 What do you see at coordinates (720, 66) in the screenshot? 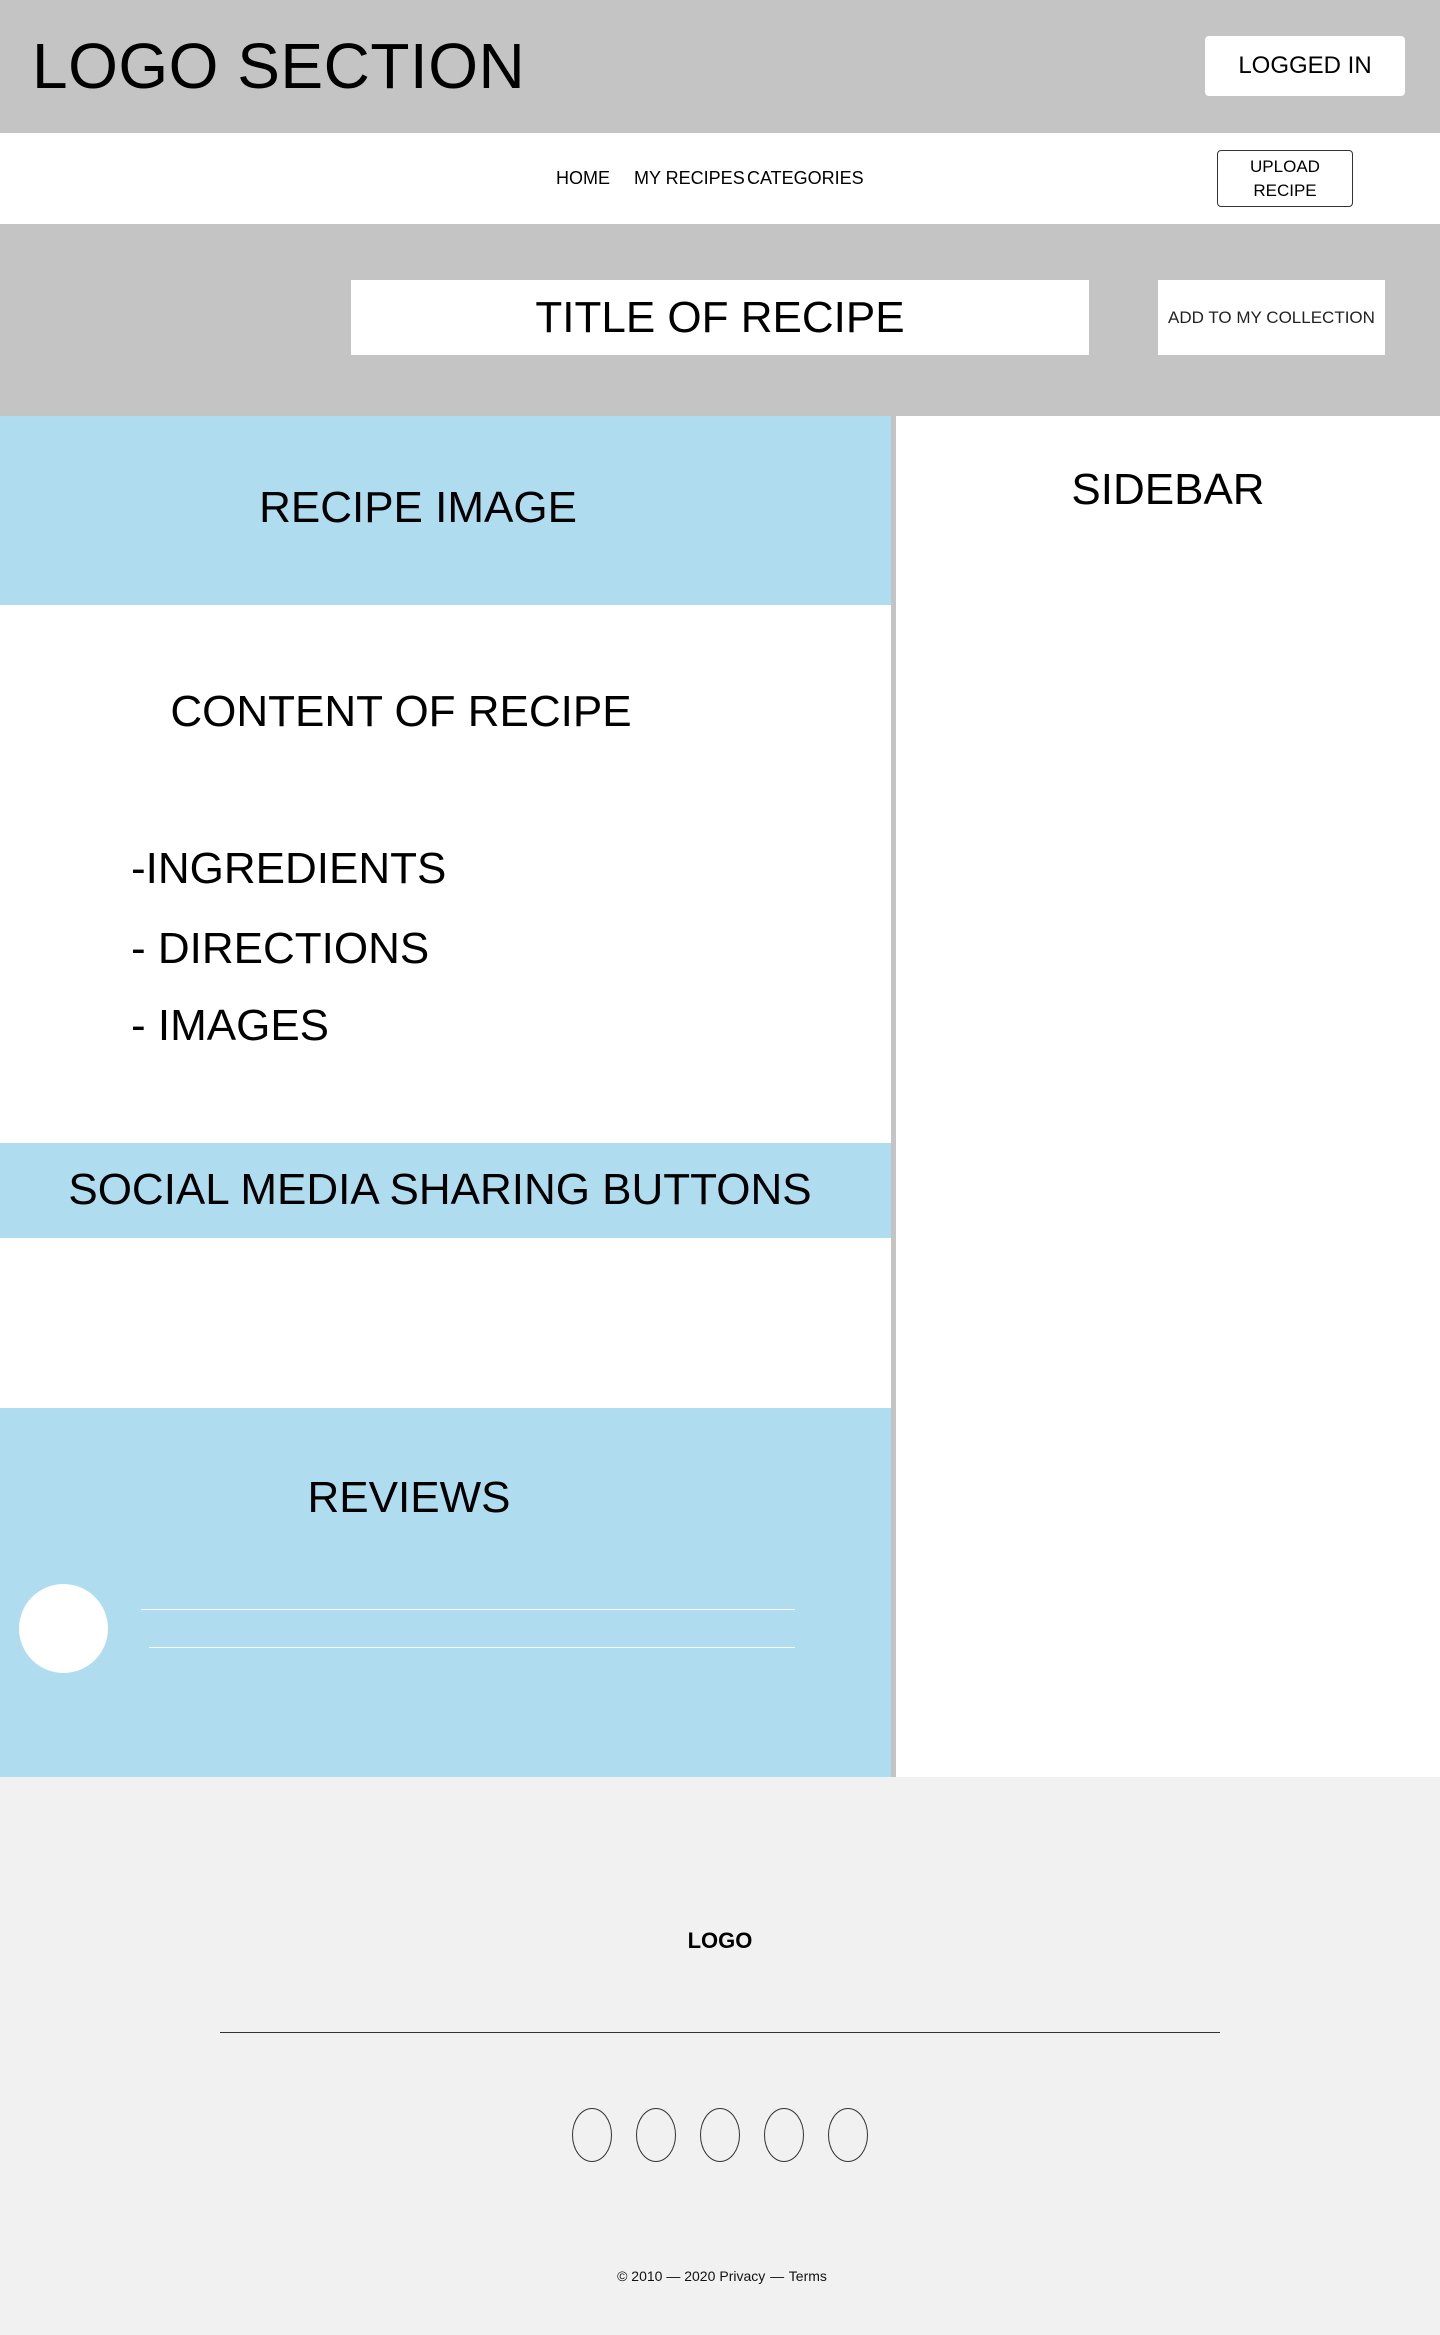
I see `header: LOGO SECTION LOGGED IN` at bounding box center [720, 66].